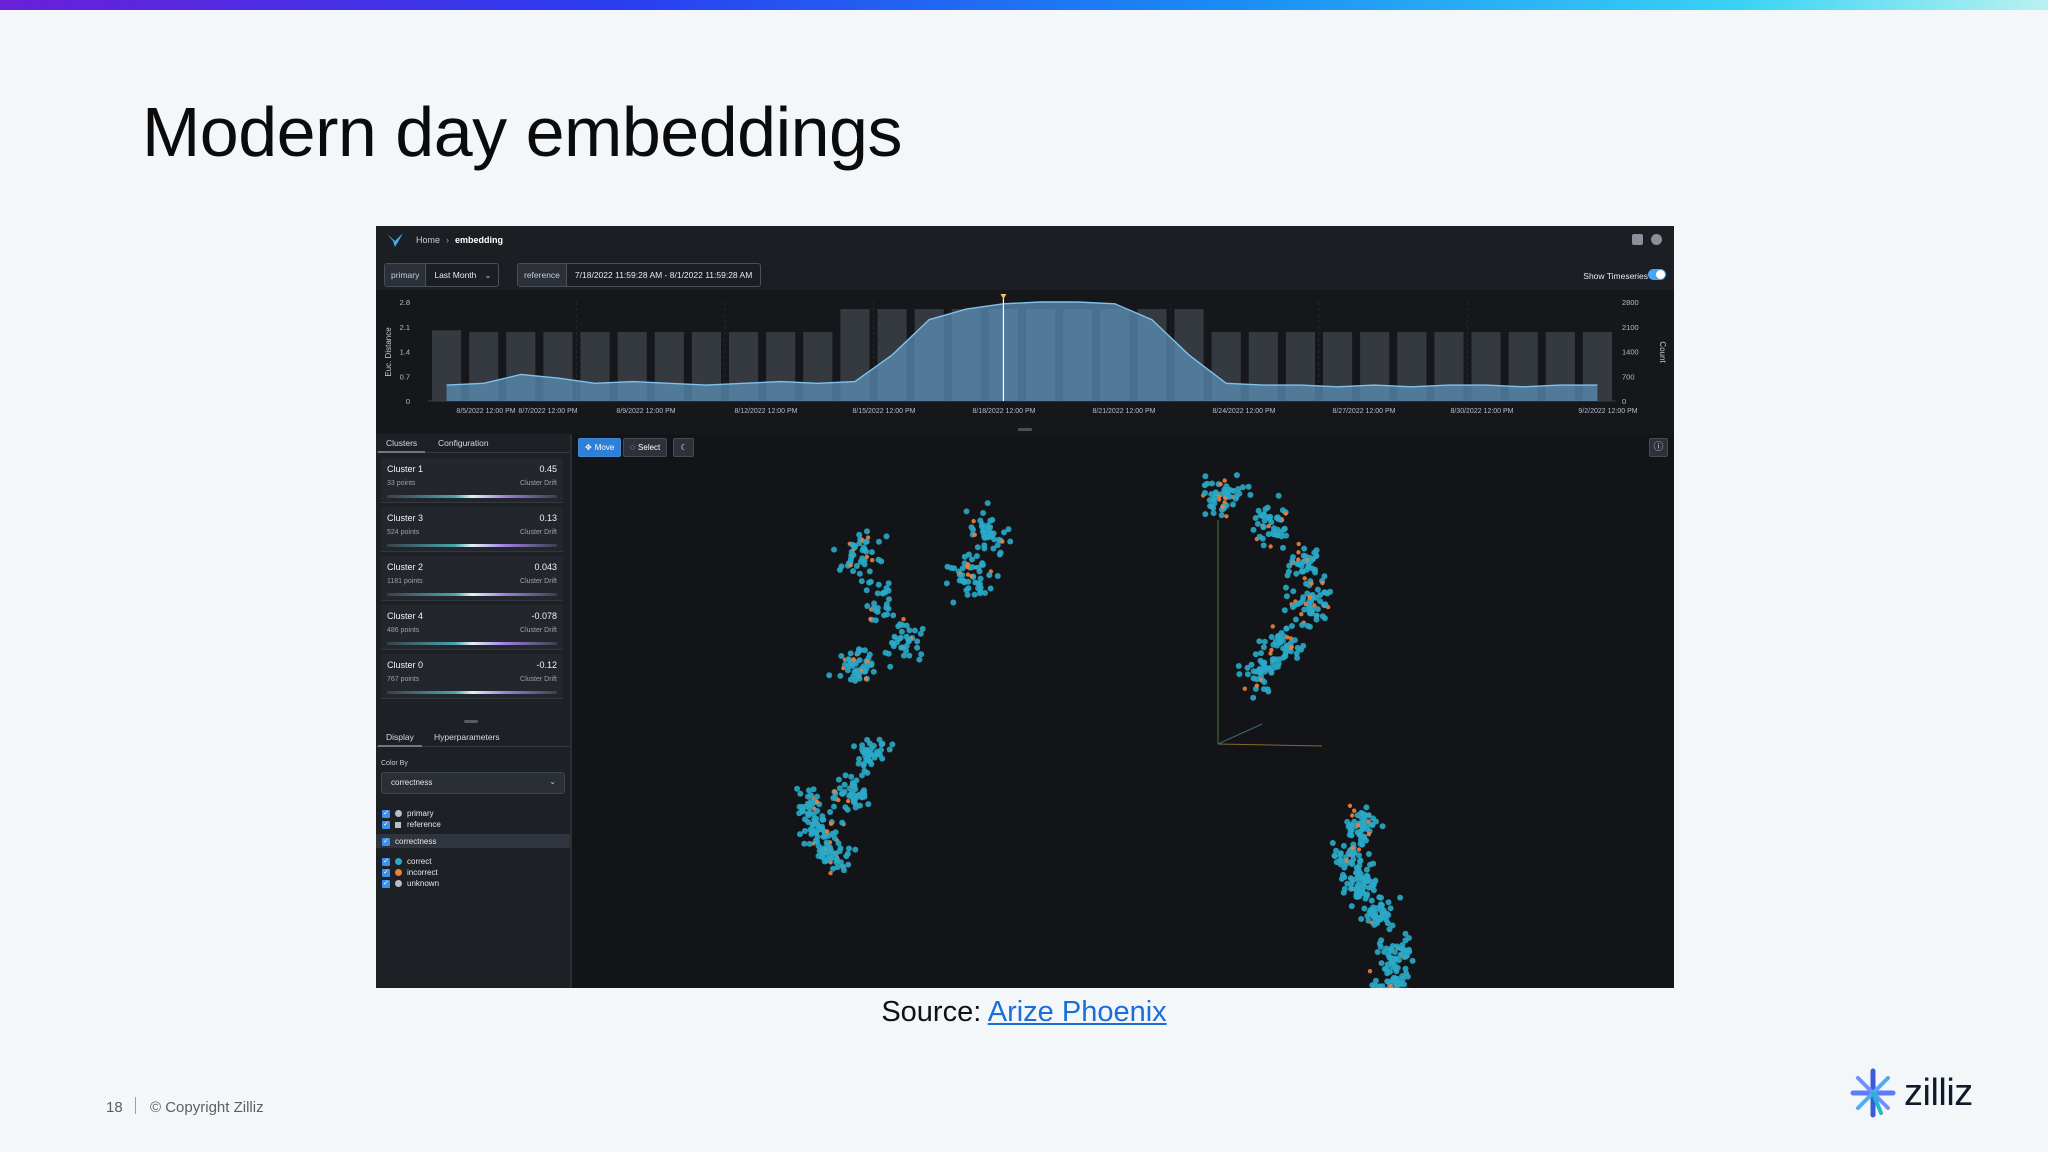 This screenshot has height=1152, width=2048. Describe the element at coordinates (411, 824) in the screenshot. I see `legend-reference: ✓ reference` at that location.